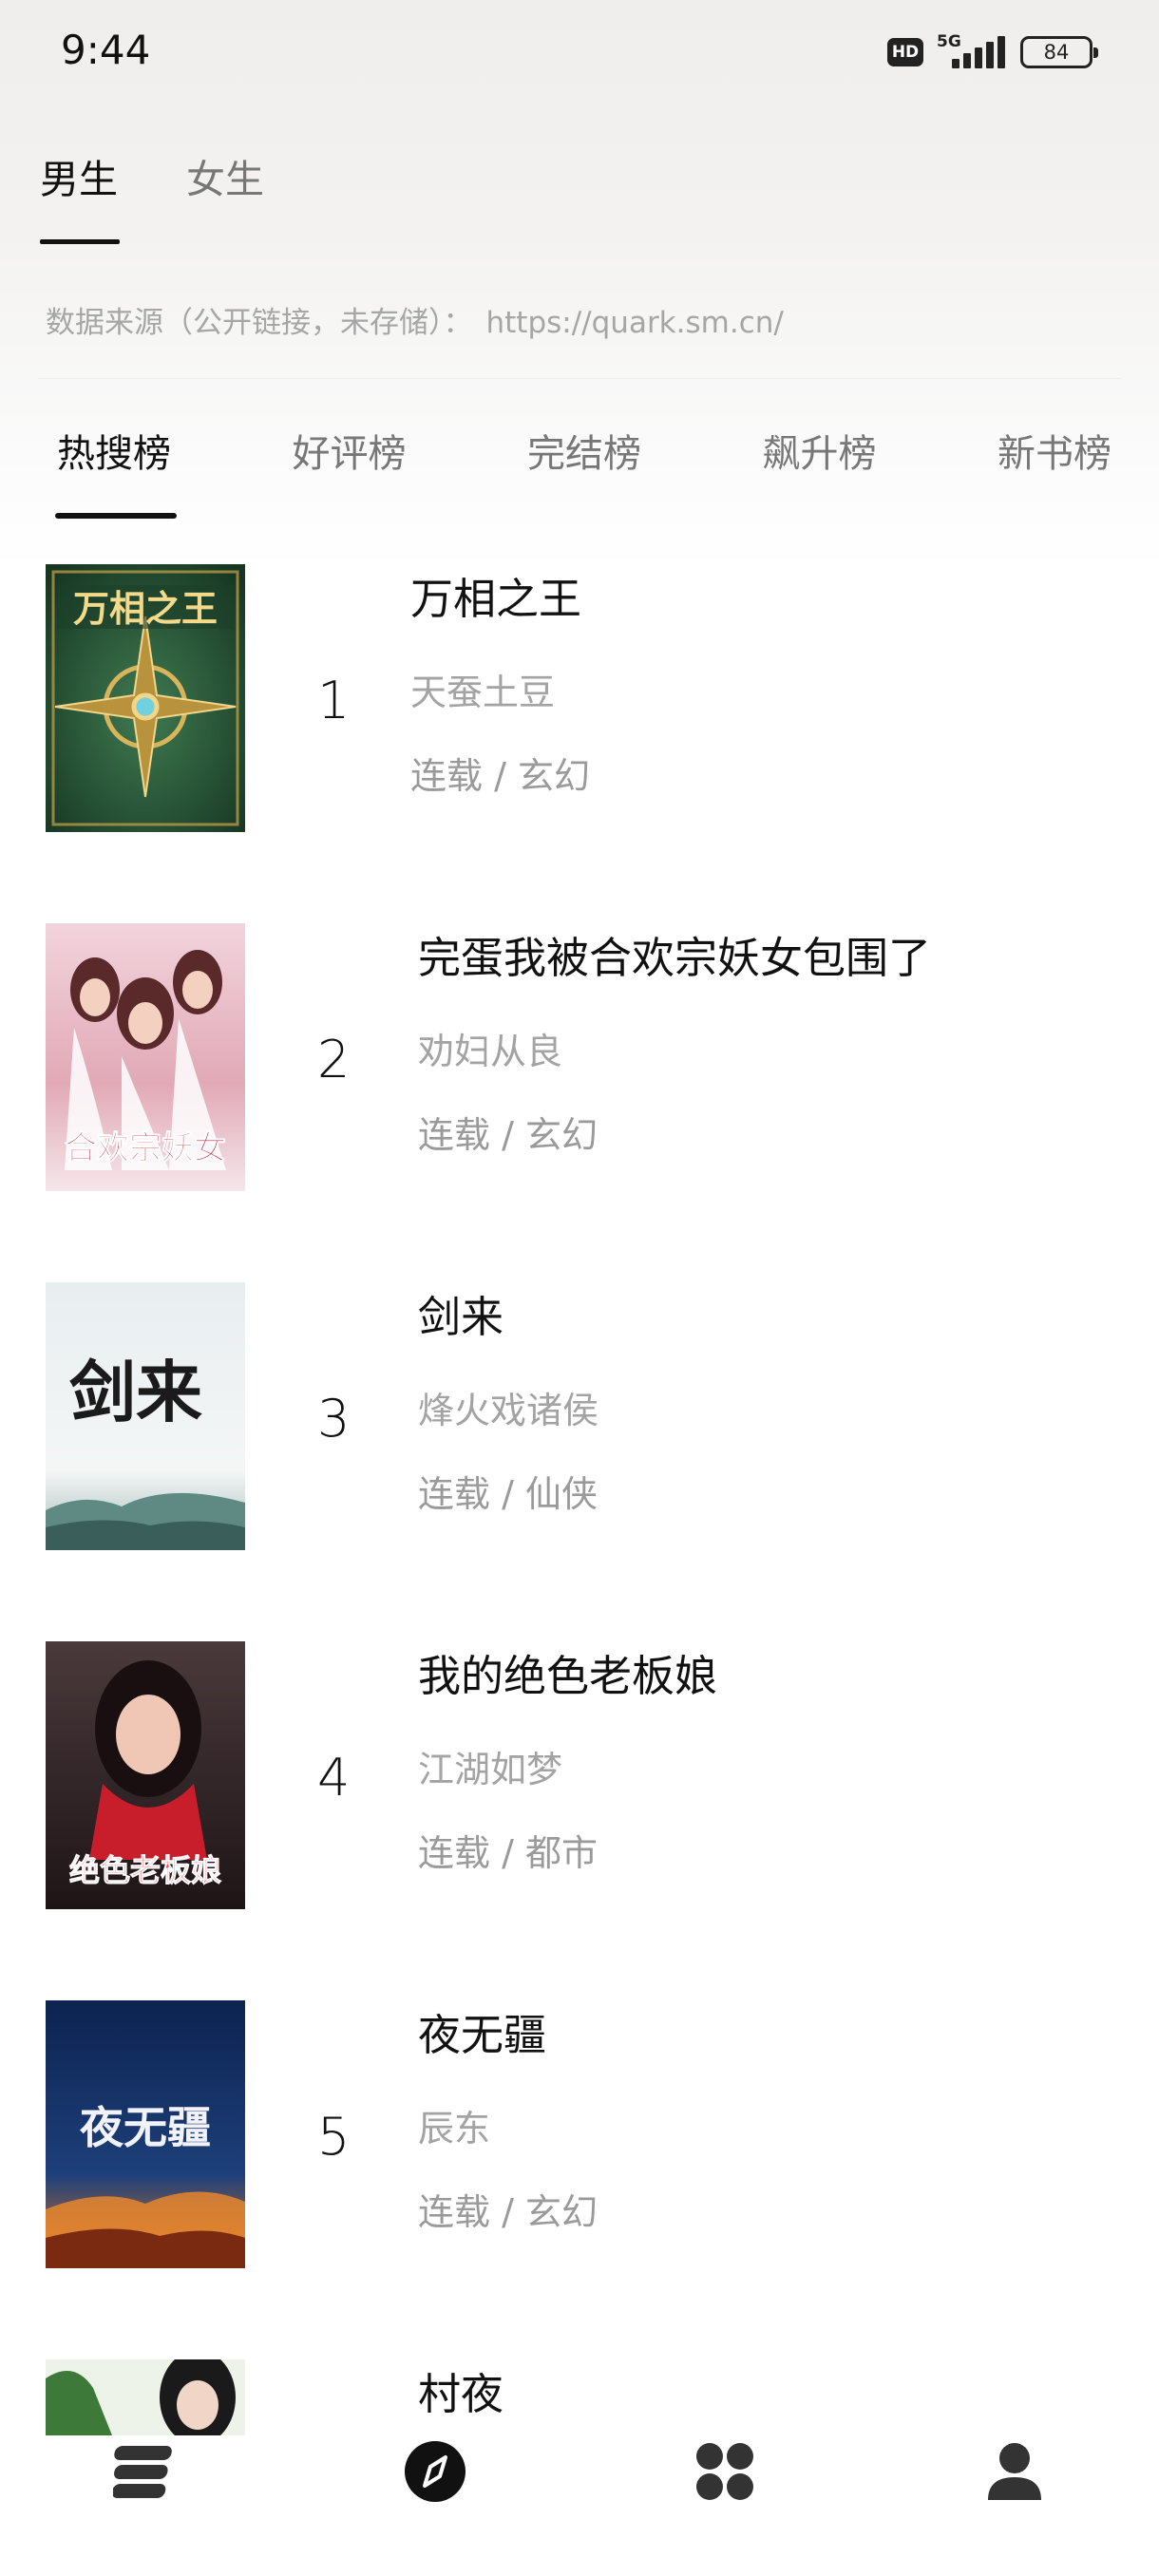 The height and width of the screenshot is (2576, 1159). What do you see at coordinates (582, 1775) in the screenshot?
I see `book-list-item: 绝色老板娘 4 我的绝色老板娘 江湖如梦 连载 / 都市` at bounding box center [582, 1775].